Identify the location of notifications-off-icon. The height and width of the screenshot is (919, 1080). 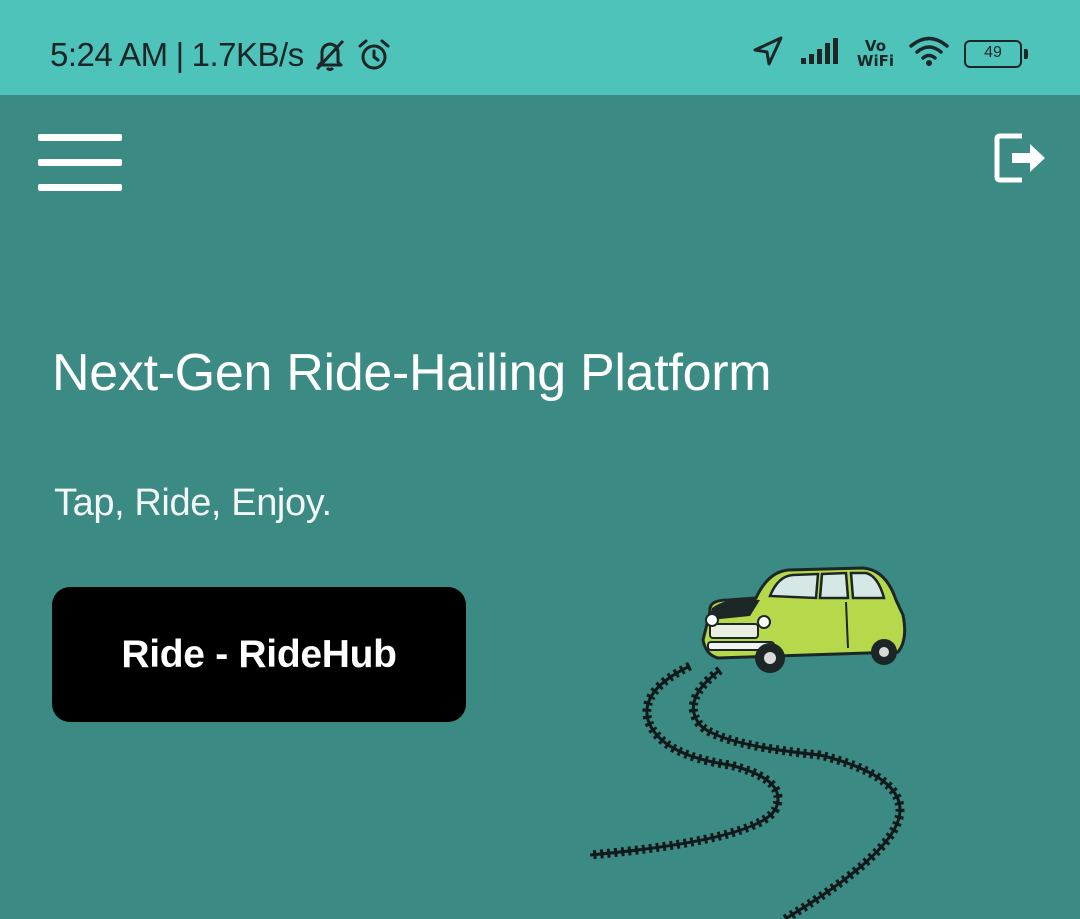
(330, 55).